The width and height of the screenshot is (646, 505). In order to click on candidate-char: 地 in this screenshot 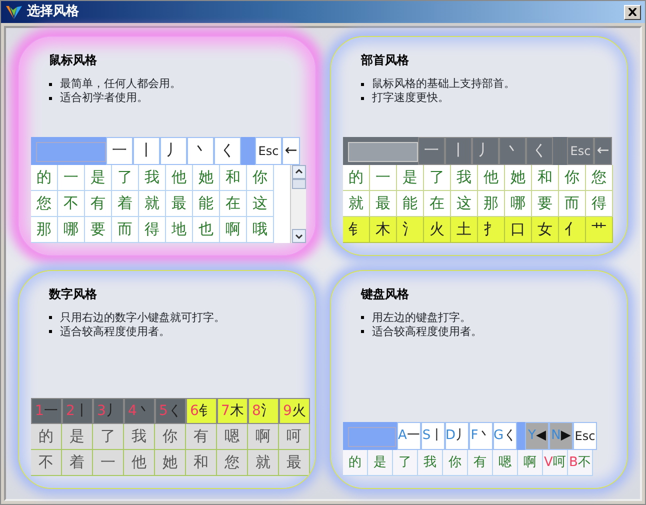, I will do `click(179, 229)`.